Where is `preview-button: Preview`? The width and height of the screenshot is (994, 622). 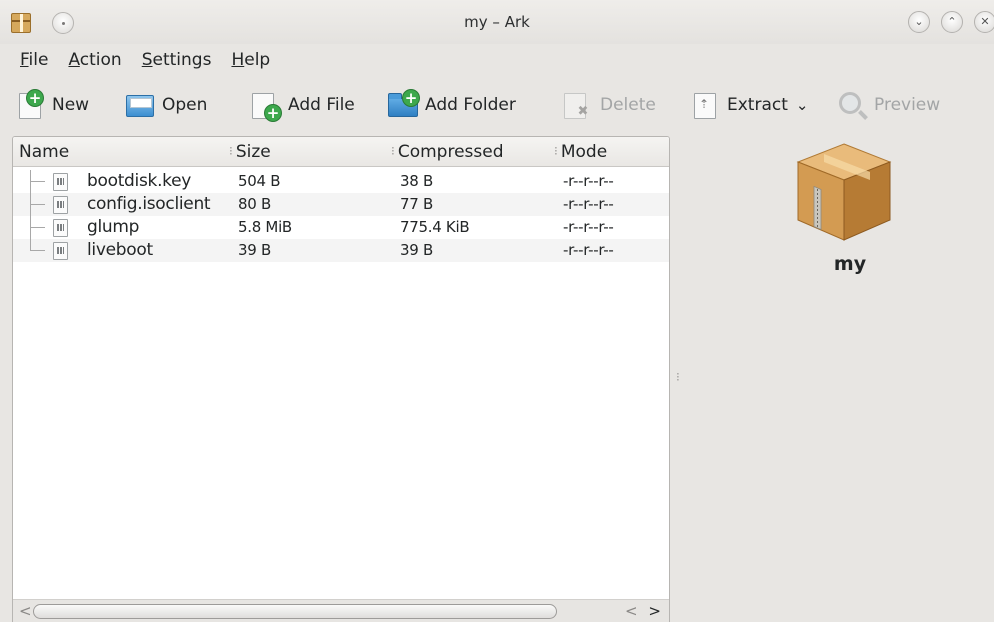
preview-button: Preview is located at coordinates (888, 105).